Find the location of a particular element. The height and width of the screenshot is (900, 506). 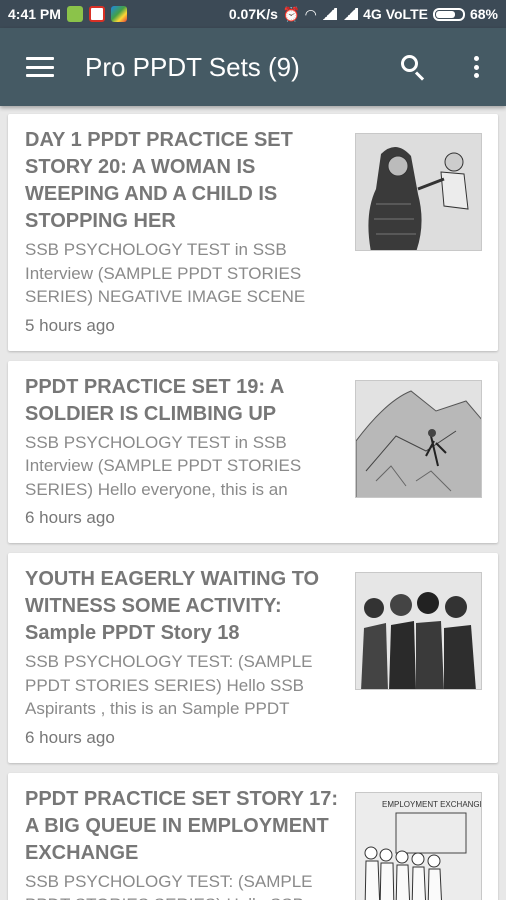

android-notification-icon is located at coordinates (74, 14).